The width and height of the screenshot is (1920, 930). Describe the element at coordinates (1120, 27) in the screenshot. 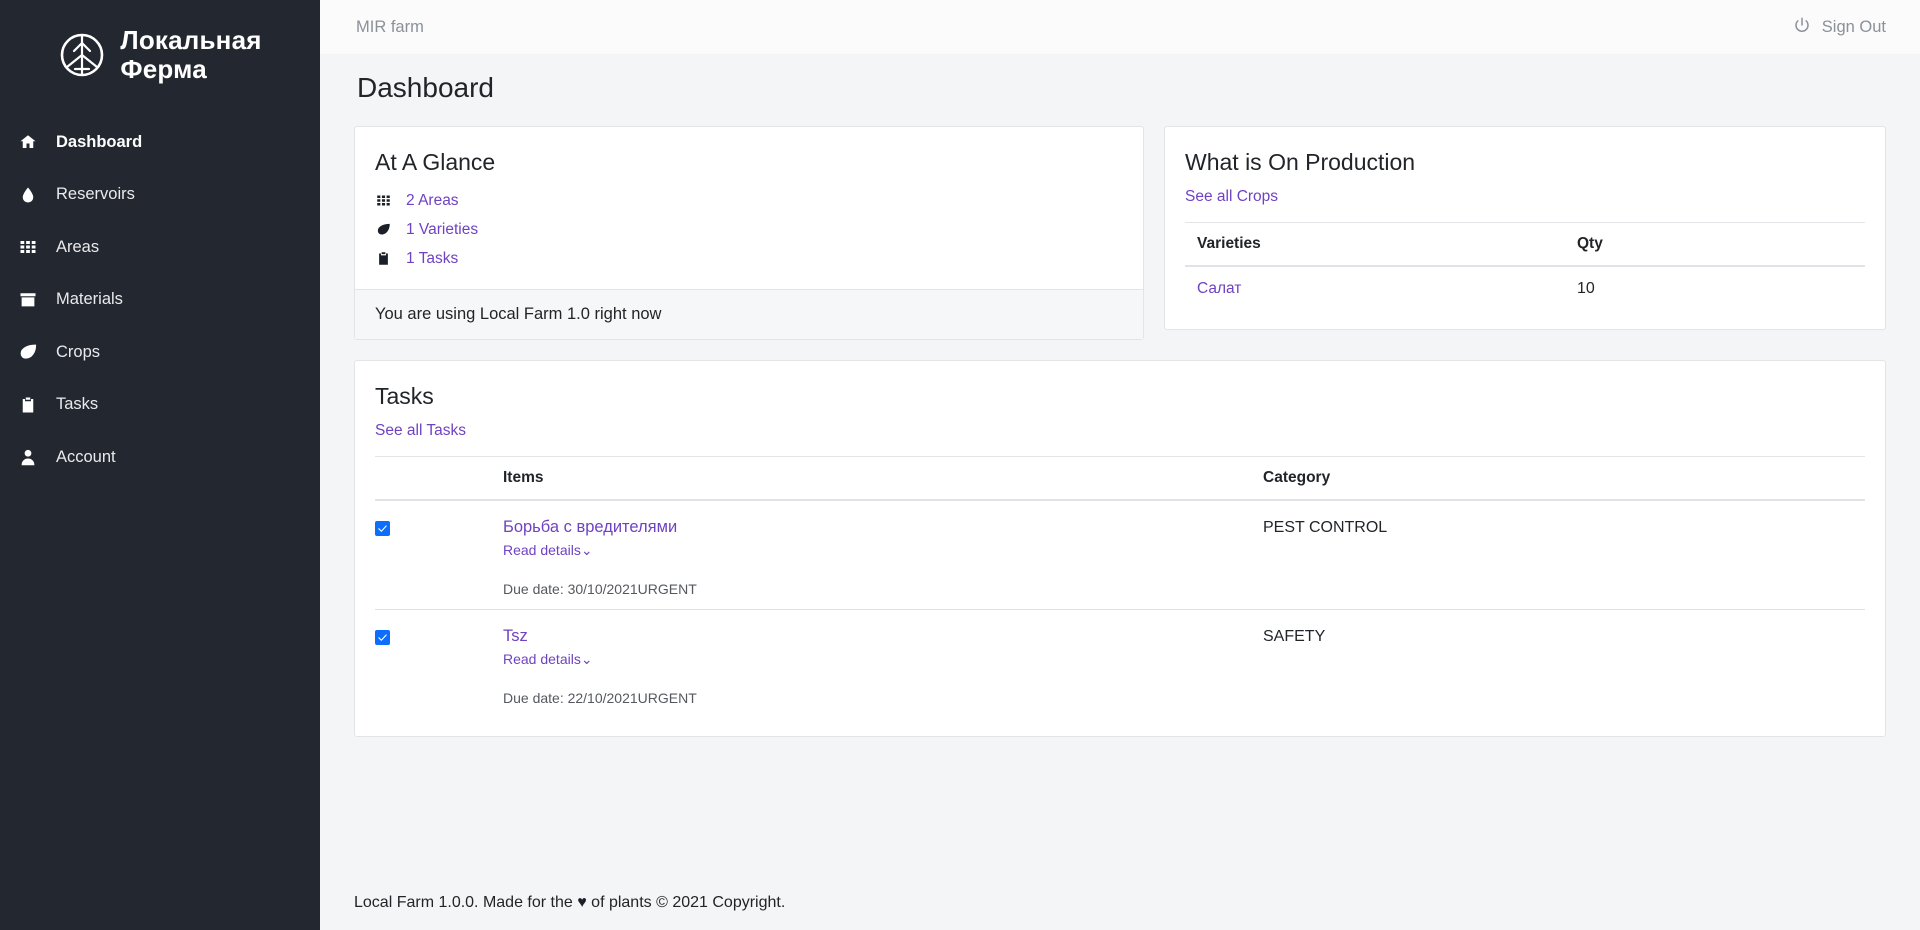

I see `topbar: MIR farm Sign Out` at that location.